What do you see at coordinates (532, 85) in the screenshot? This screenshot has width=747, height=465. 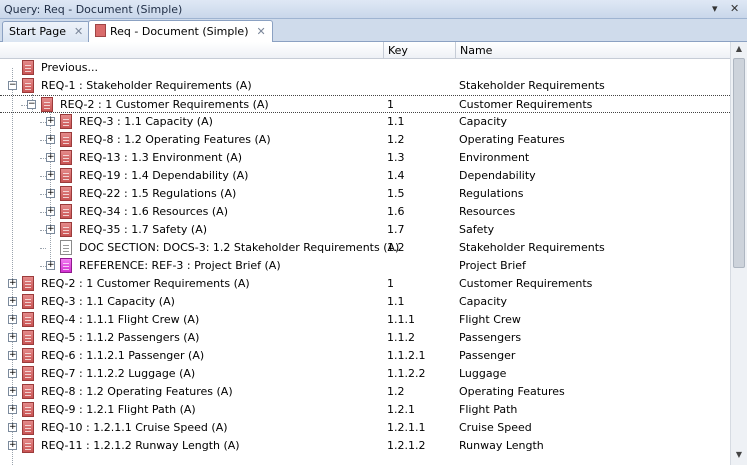 I see `tree-row-name: Stakeholder Requirements` at bounding box center [532, 85].